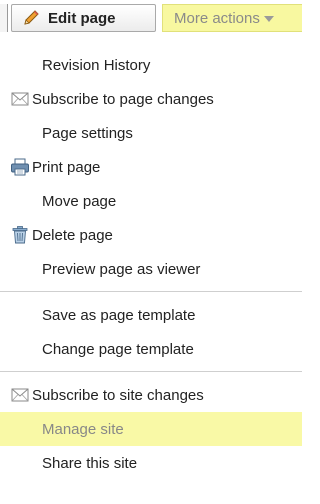  Describe the element at coordinates (151, 133) in the screenshot. I see `menu-item-page-settings: Page settings` at that location.